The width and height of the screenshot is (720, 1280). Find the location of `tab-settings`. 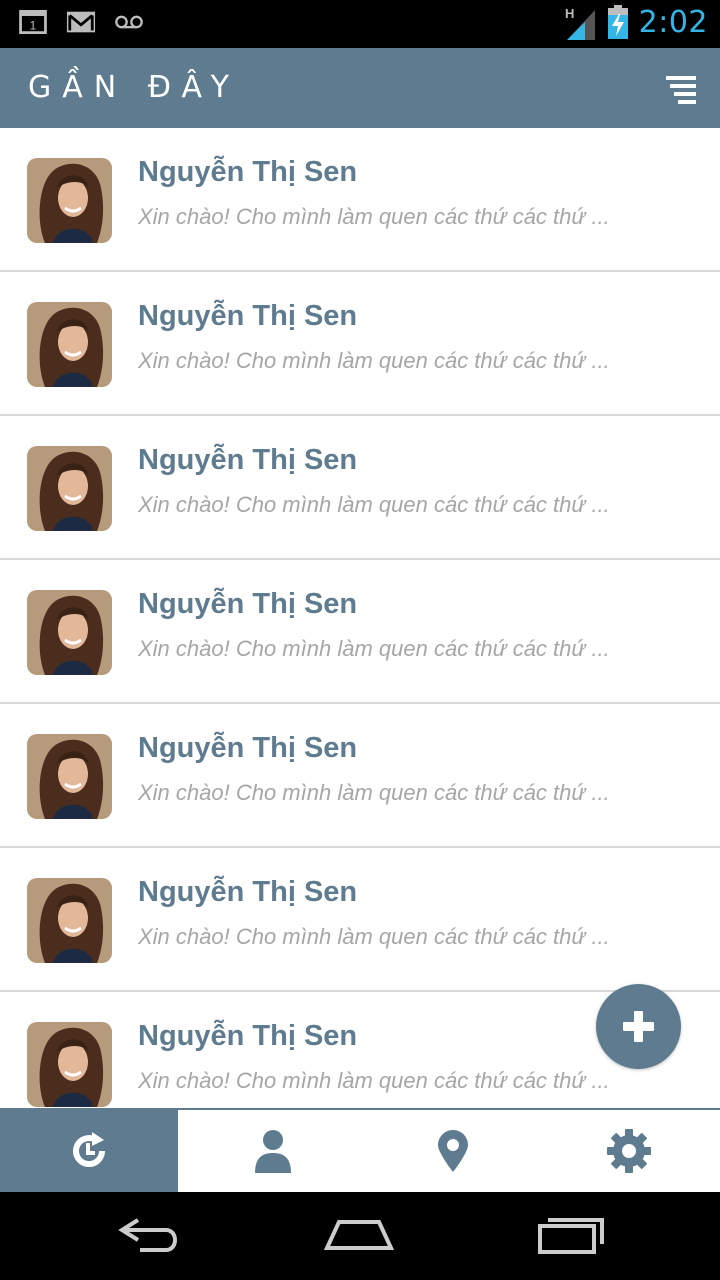

tab-settings is located at coordinates (629, 1151).